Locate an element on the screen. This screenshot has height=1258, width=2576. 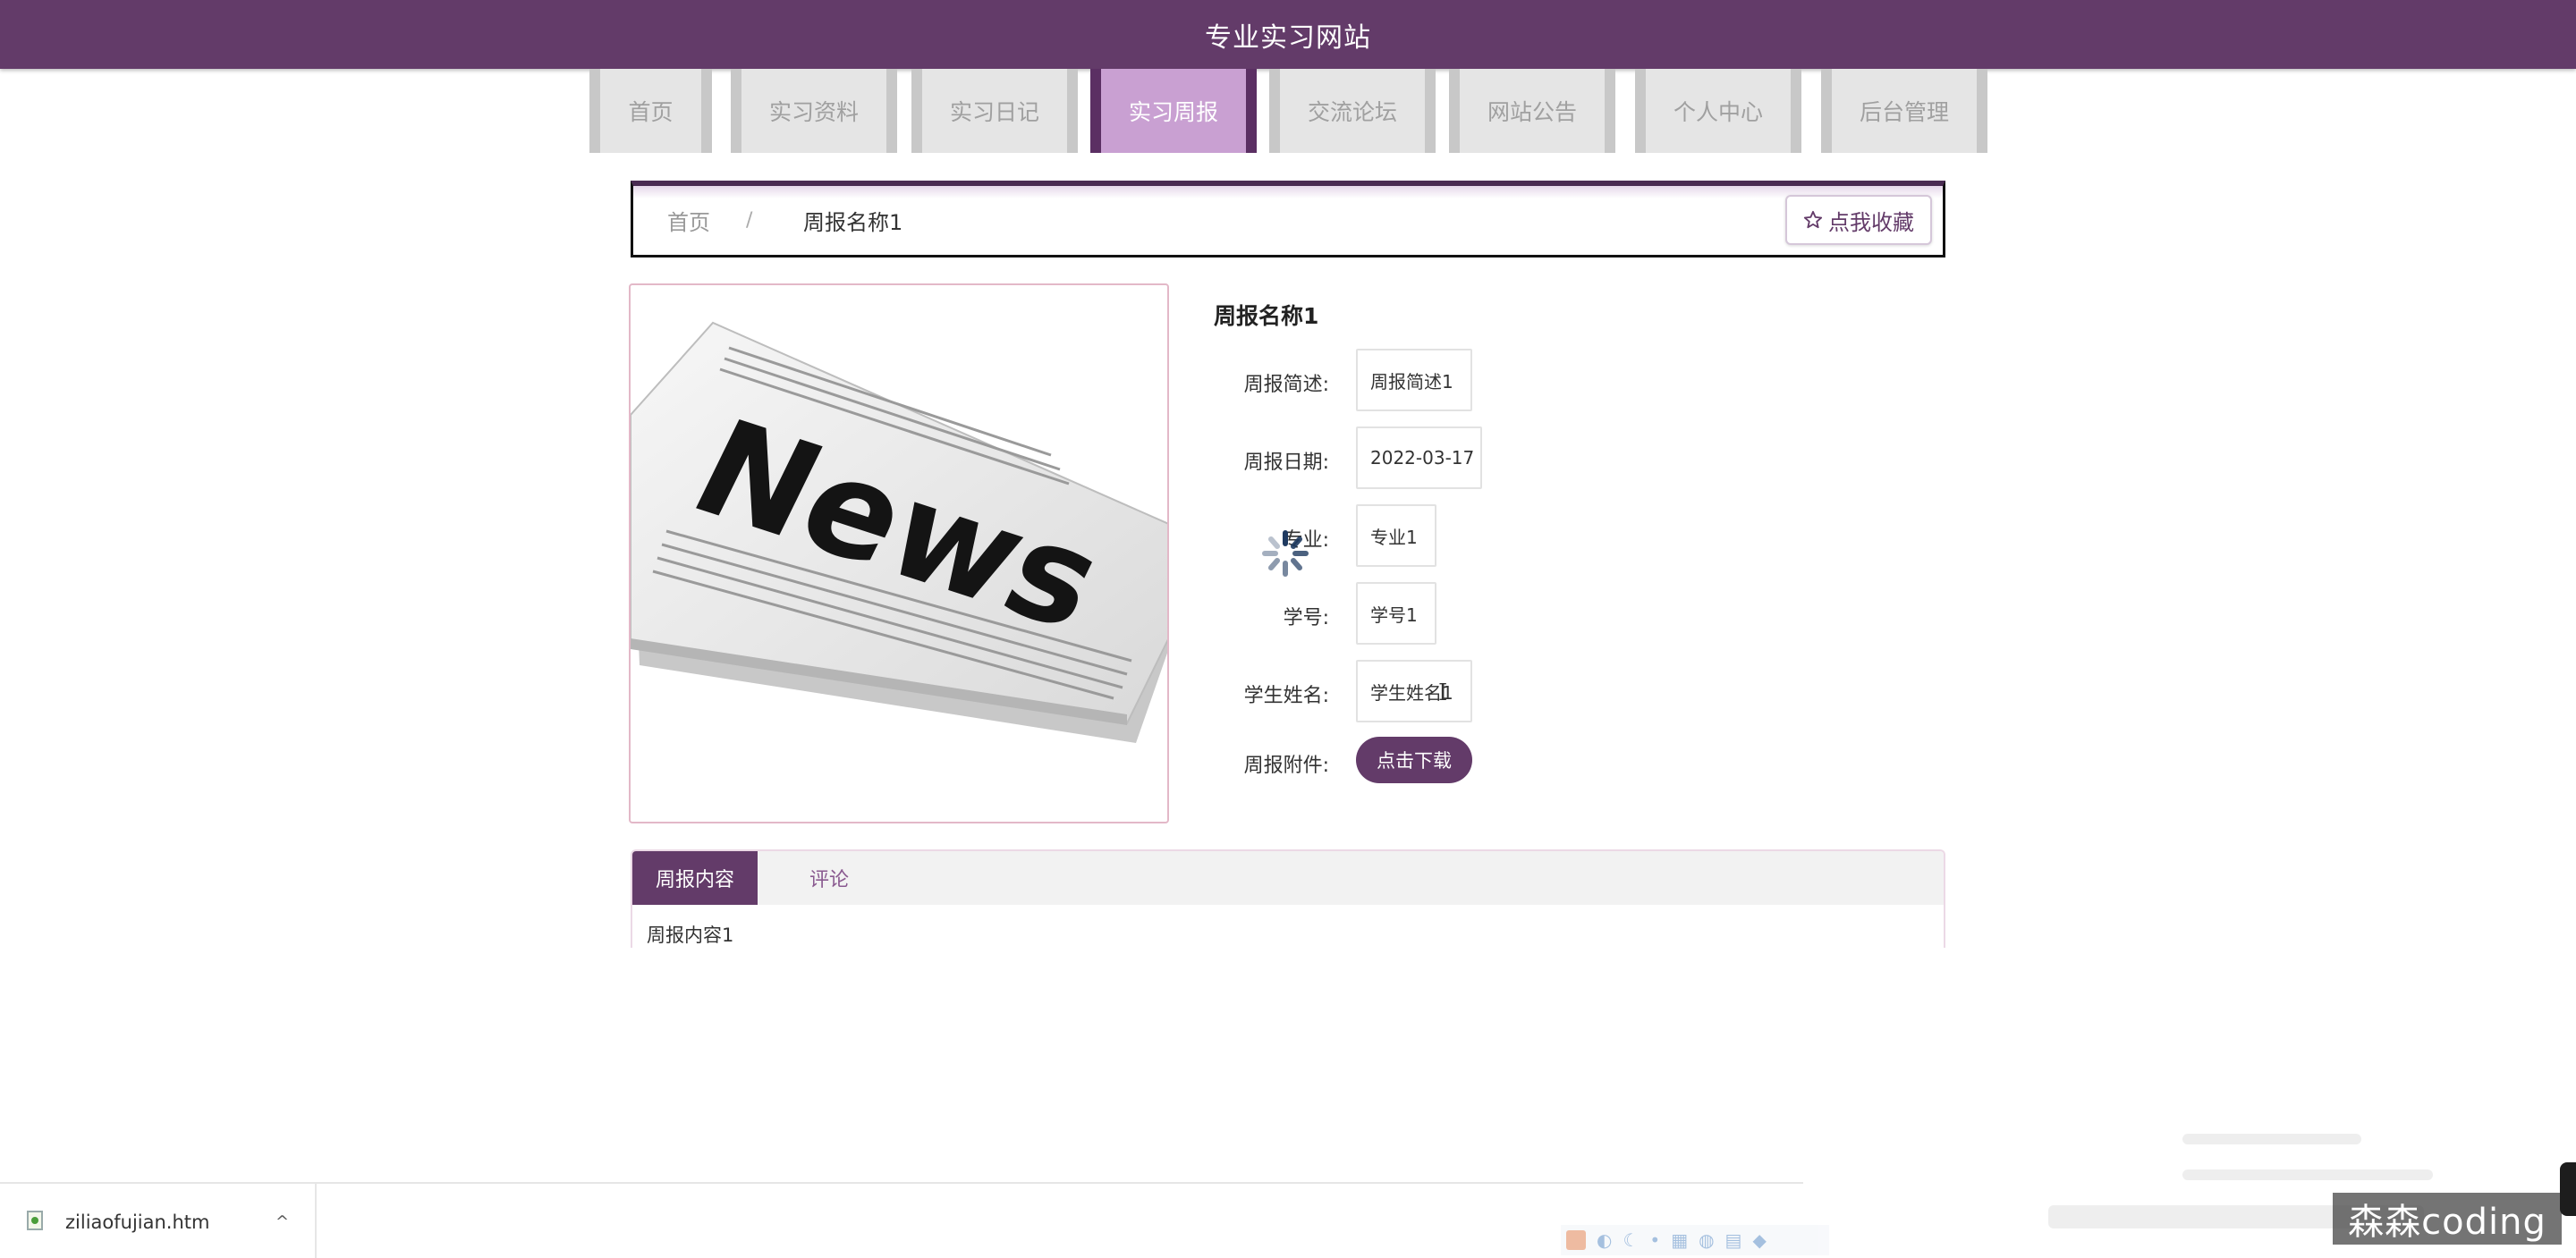
student-name-label: 学生姓名: is located at coordinates (1286, 696).